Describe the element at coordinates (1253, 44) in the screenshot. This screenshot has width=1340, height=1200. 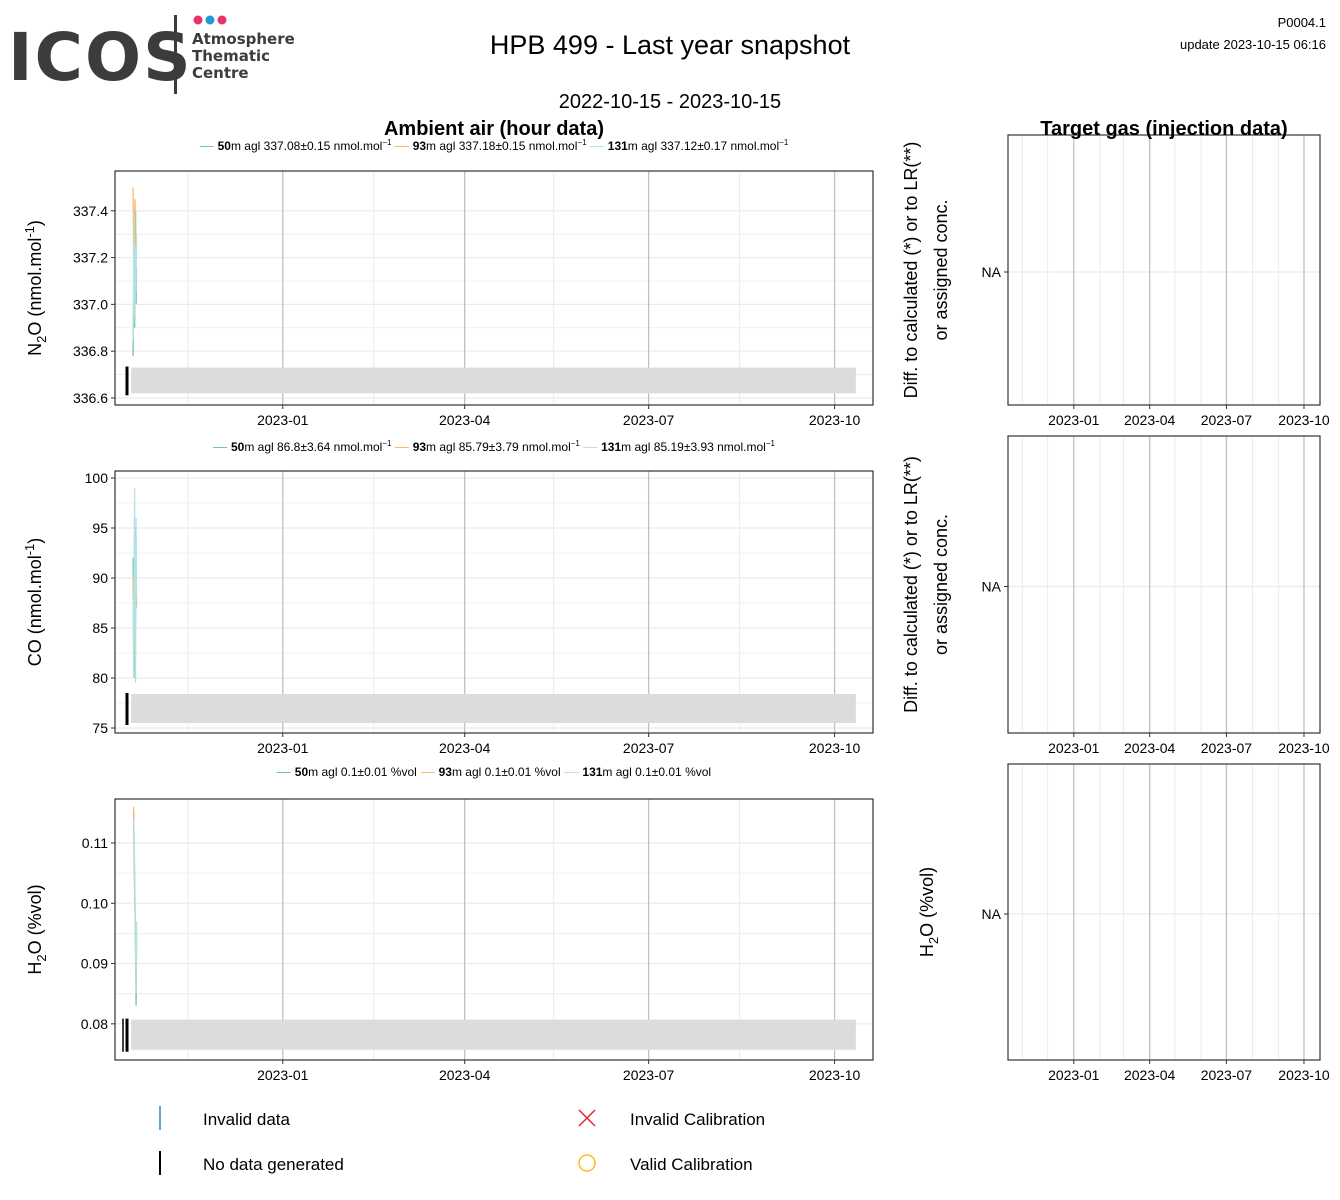
I see `update-timestamp: update 2023-10-15 06:16` at that location.